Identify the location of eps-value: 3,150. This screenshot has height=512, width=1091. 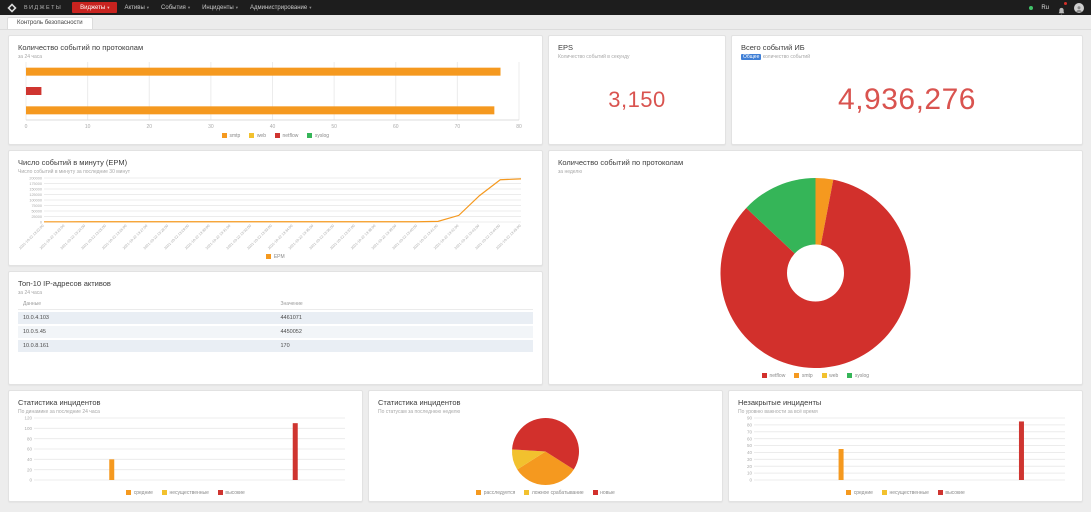
(637, 100).